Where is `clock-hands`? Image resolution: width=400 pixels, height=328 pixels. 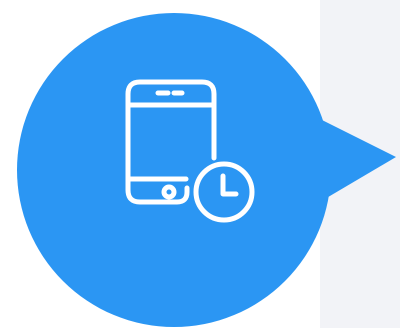
clock-hands is located at coordinates (229, 185).